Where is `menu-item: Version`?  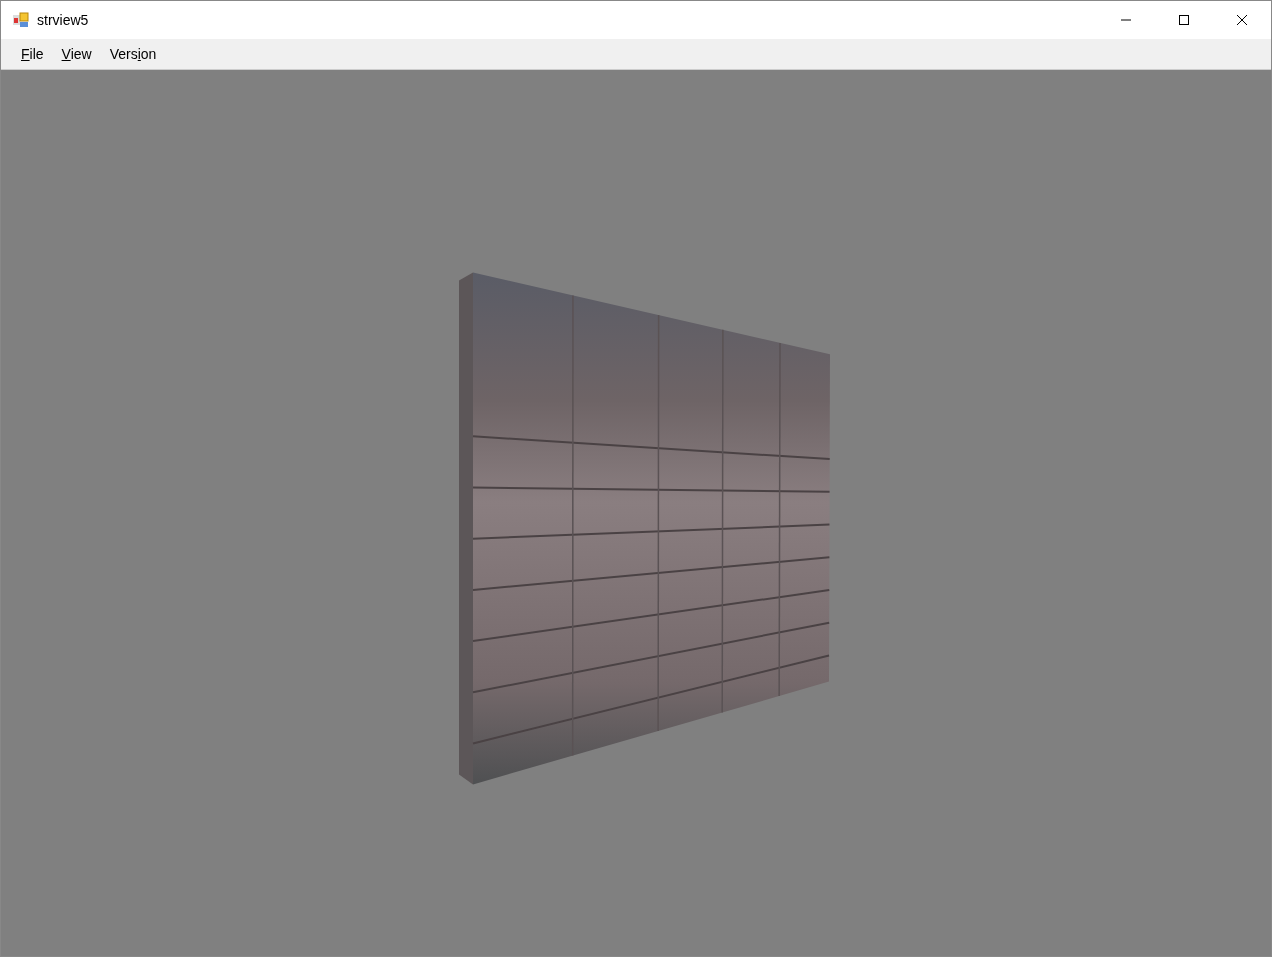
menu-item: Version is located at coordinates (133, 54).